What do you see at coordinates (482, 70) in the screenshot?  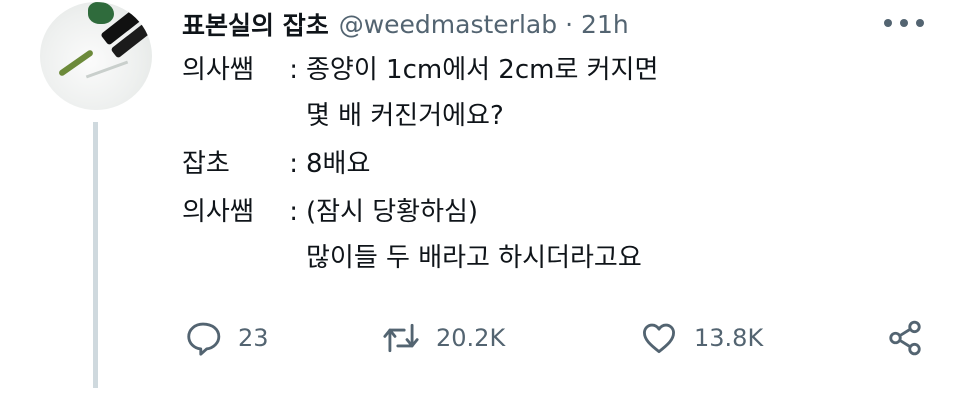 I see `dialogue-text: 종양이 1cm에서 2cm로 커지면` at bounding box center [482, 70].